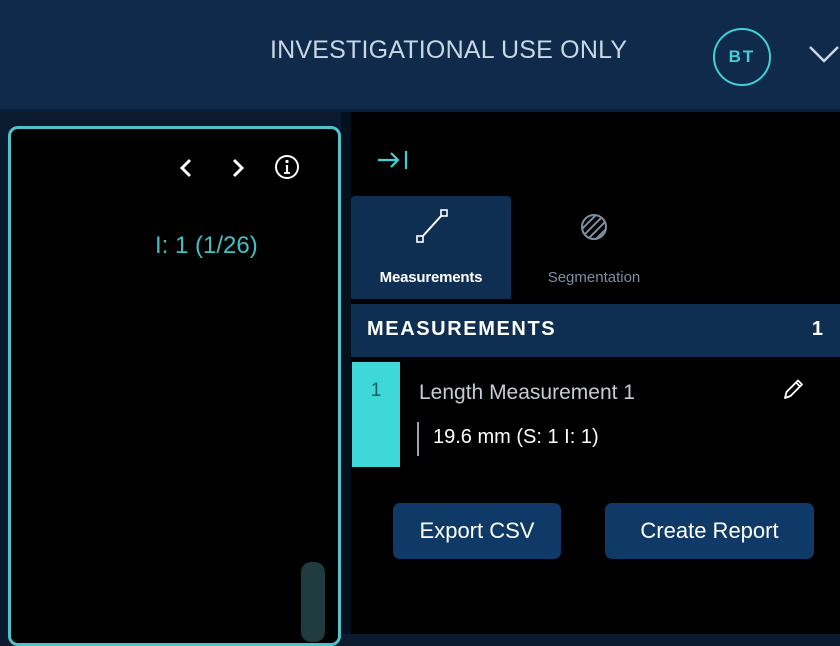 Image resolution: width=840 pixels, height=646 pixels. I want to click on segmentation-hatch-icon, so click(594, 227).